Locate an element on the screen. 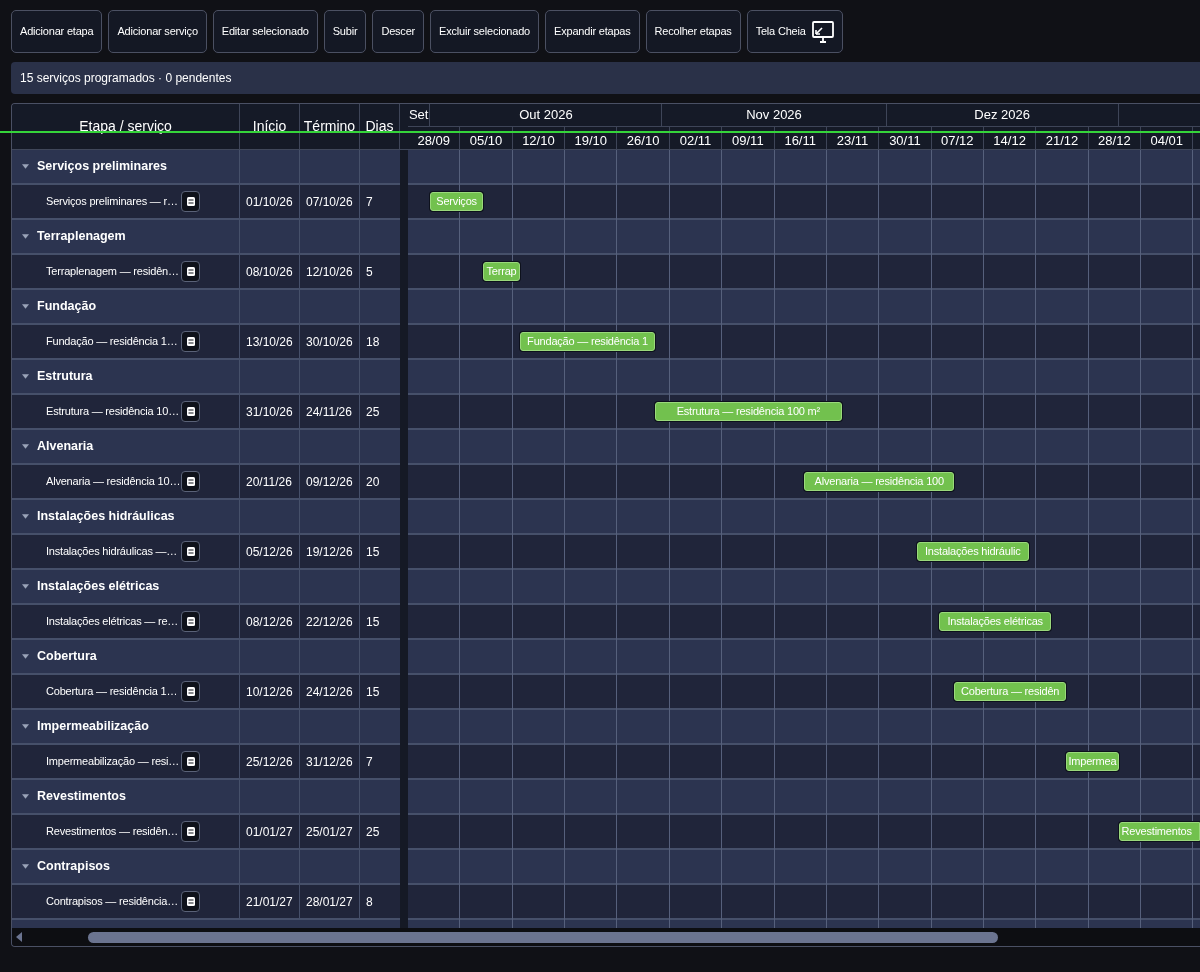 Image resolution: width=1200 pixels, height=972 pixels. toolbar-button: Descer is located at coordinates (398, 31).